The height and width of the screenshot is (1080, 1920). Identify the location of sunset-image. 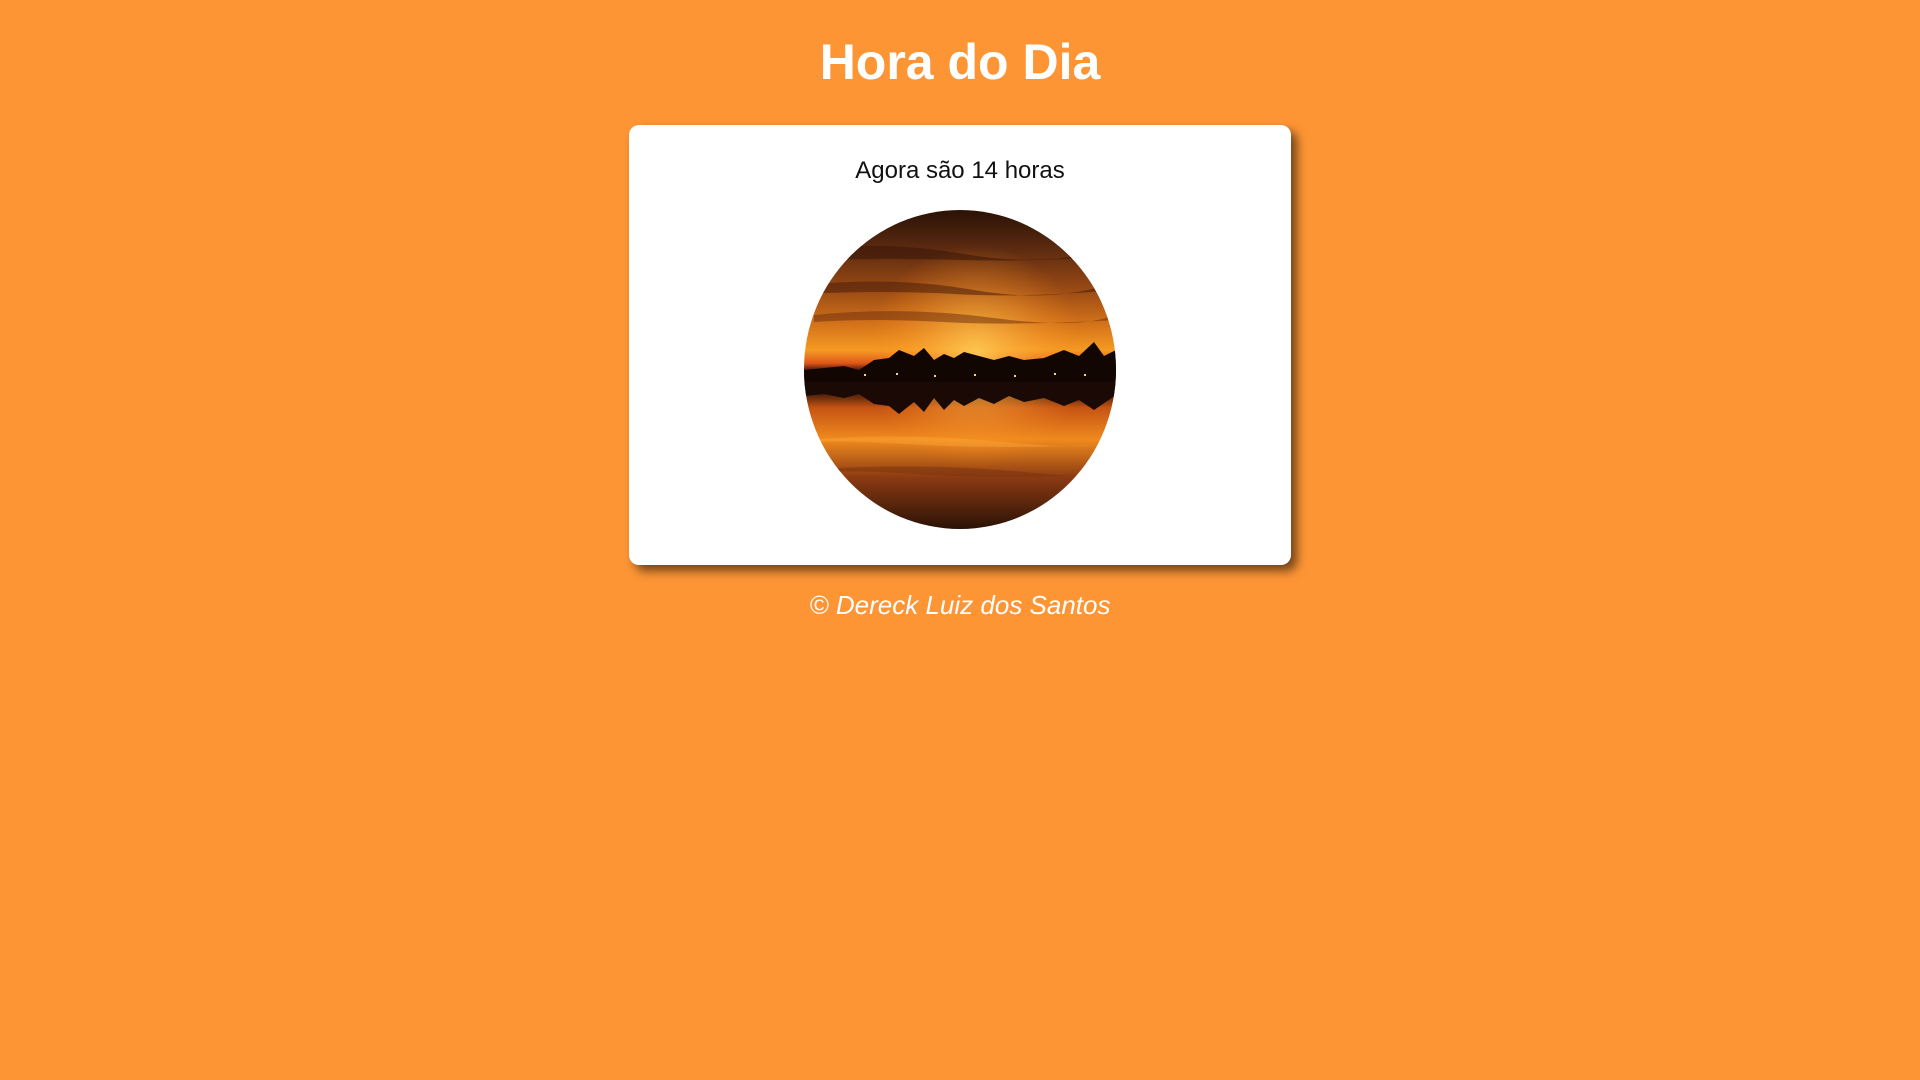
(960, 369).